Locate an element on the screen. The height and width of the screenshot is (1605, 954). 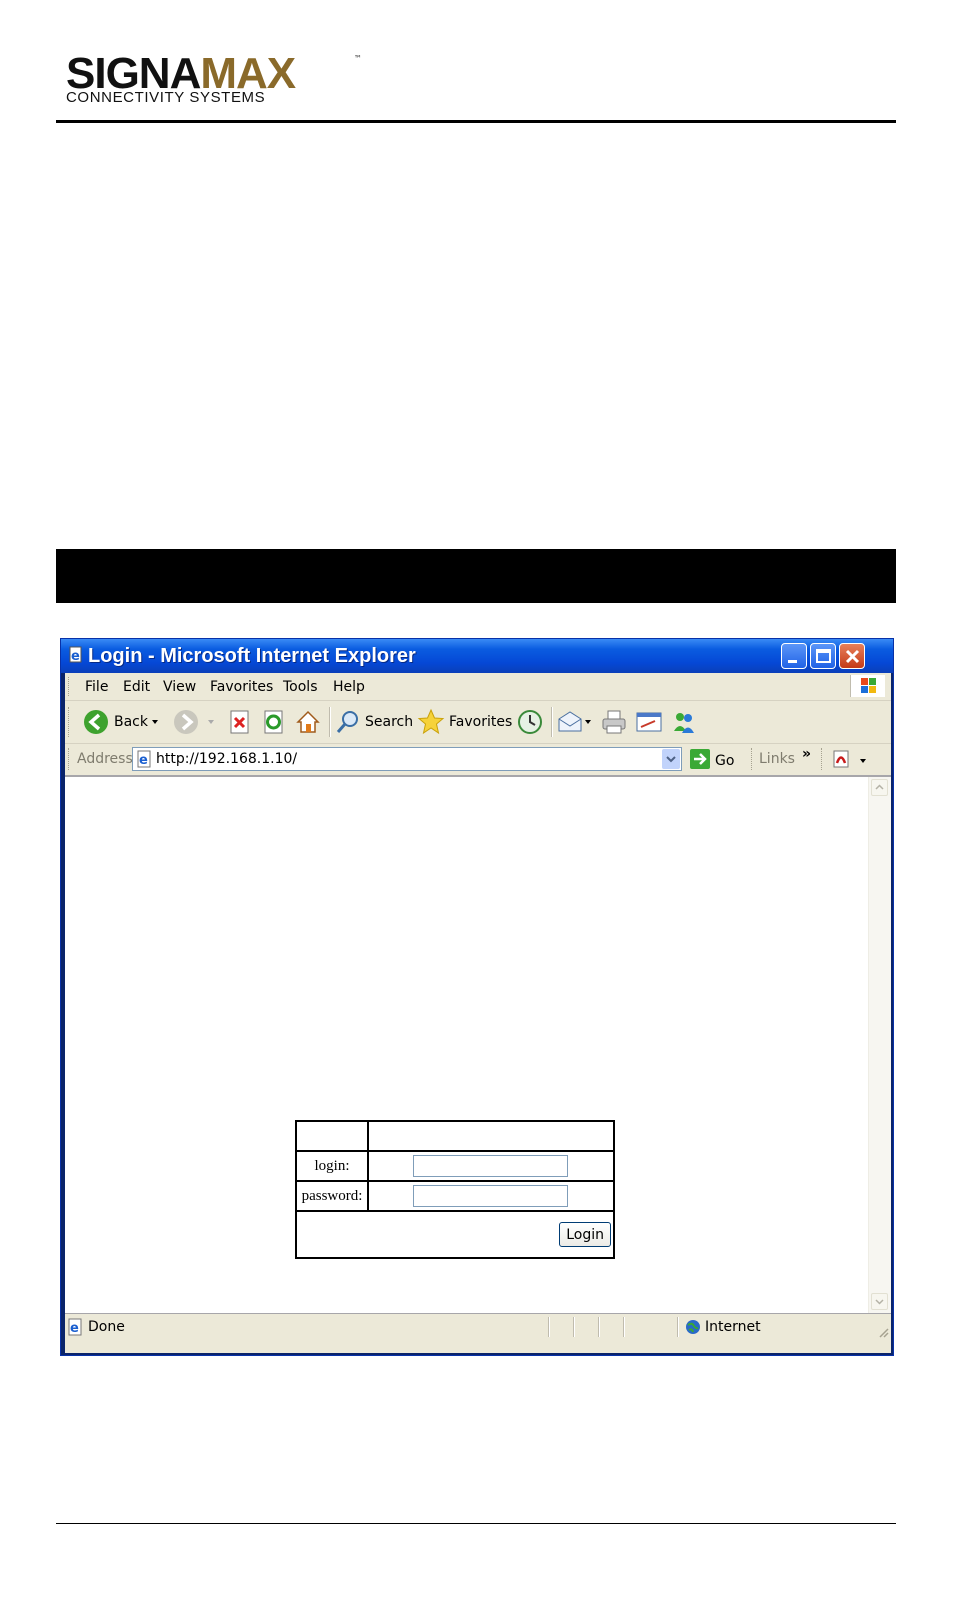
password-input is located at coordinates (490, 1196).